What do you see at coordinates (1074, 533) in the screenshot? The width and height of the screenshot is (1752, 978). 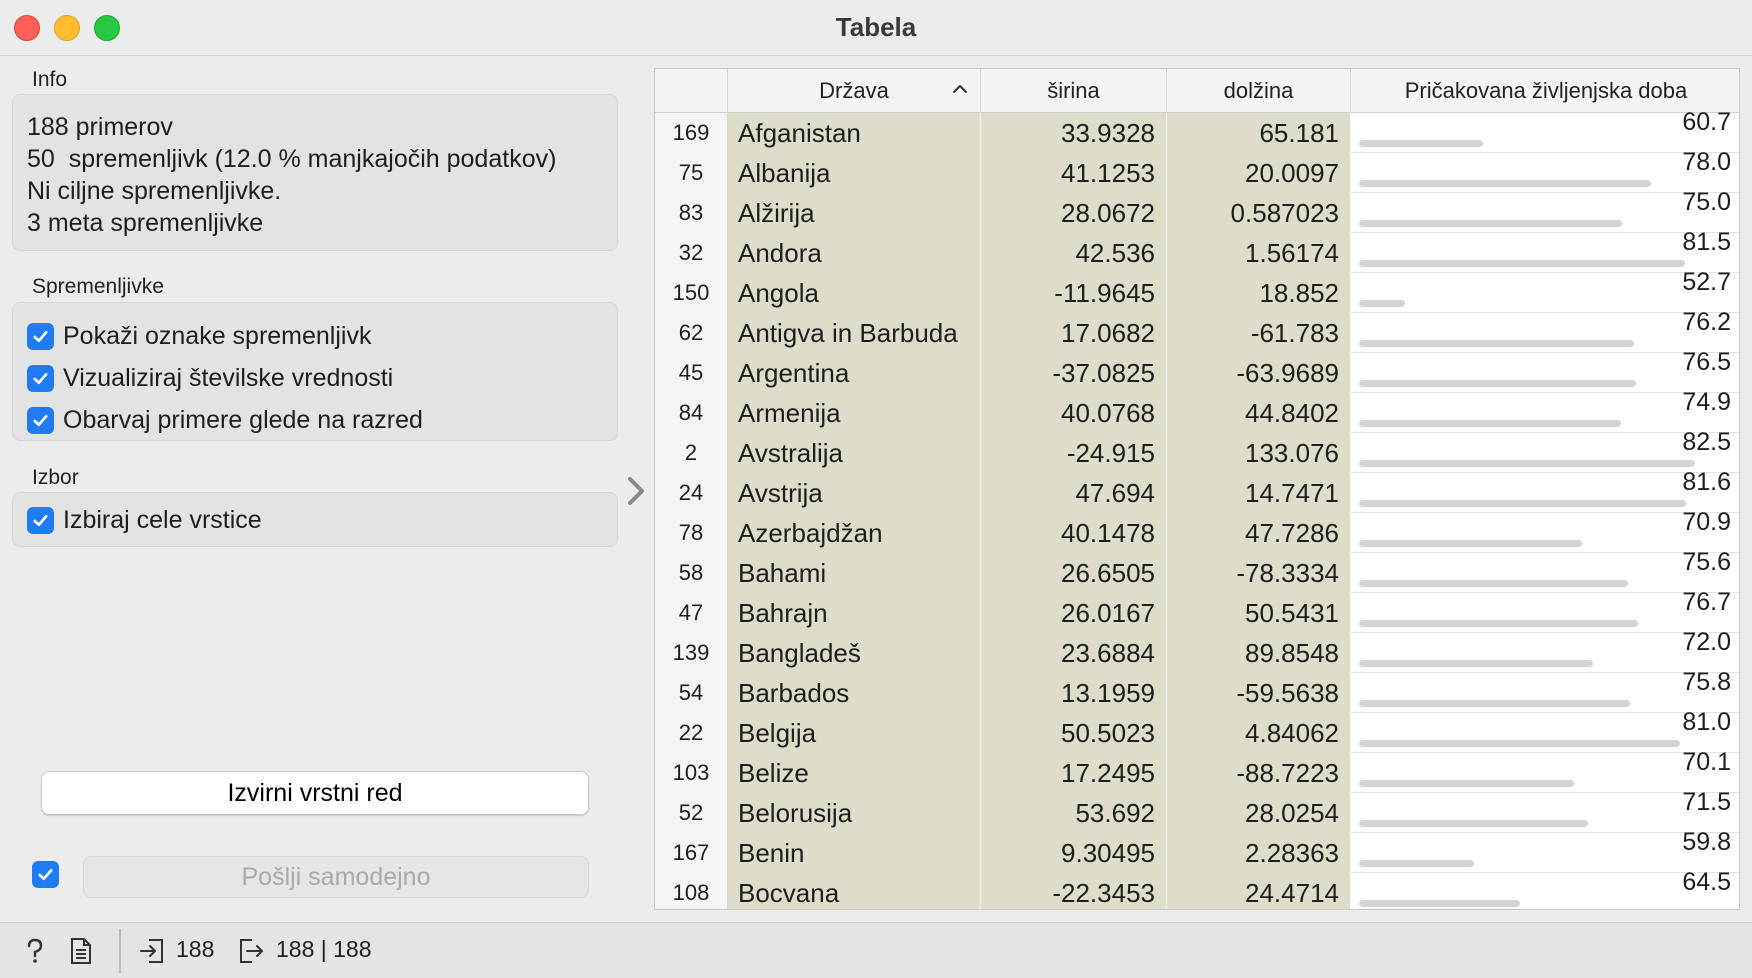 I see `latitude-cell: 40.1478` at bounding box center [1074, 533].